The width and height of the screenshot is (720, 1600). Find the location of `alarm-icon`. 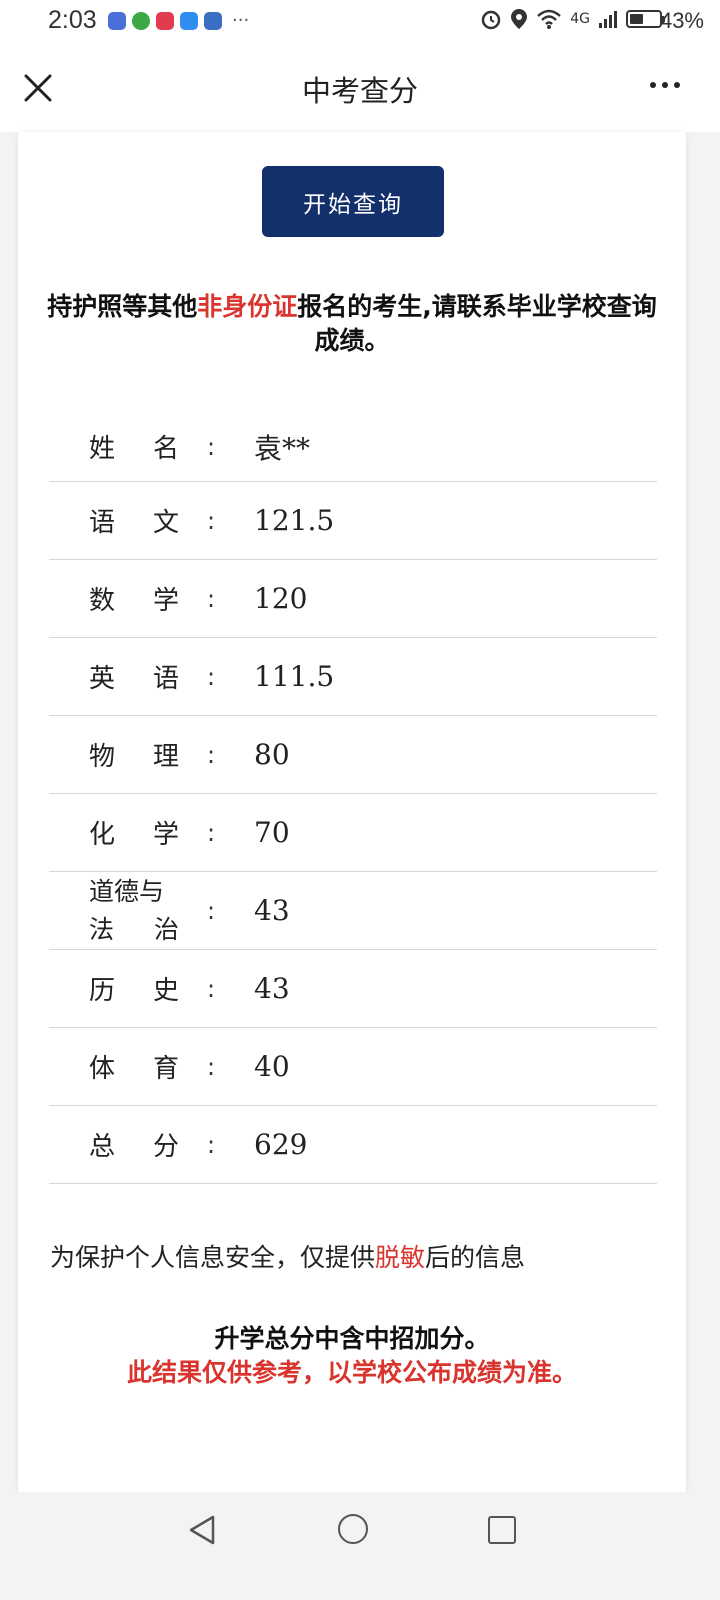

alarm-icon is located at coordinates (491, 20).